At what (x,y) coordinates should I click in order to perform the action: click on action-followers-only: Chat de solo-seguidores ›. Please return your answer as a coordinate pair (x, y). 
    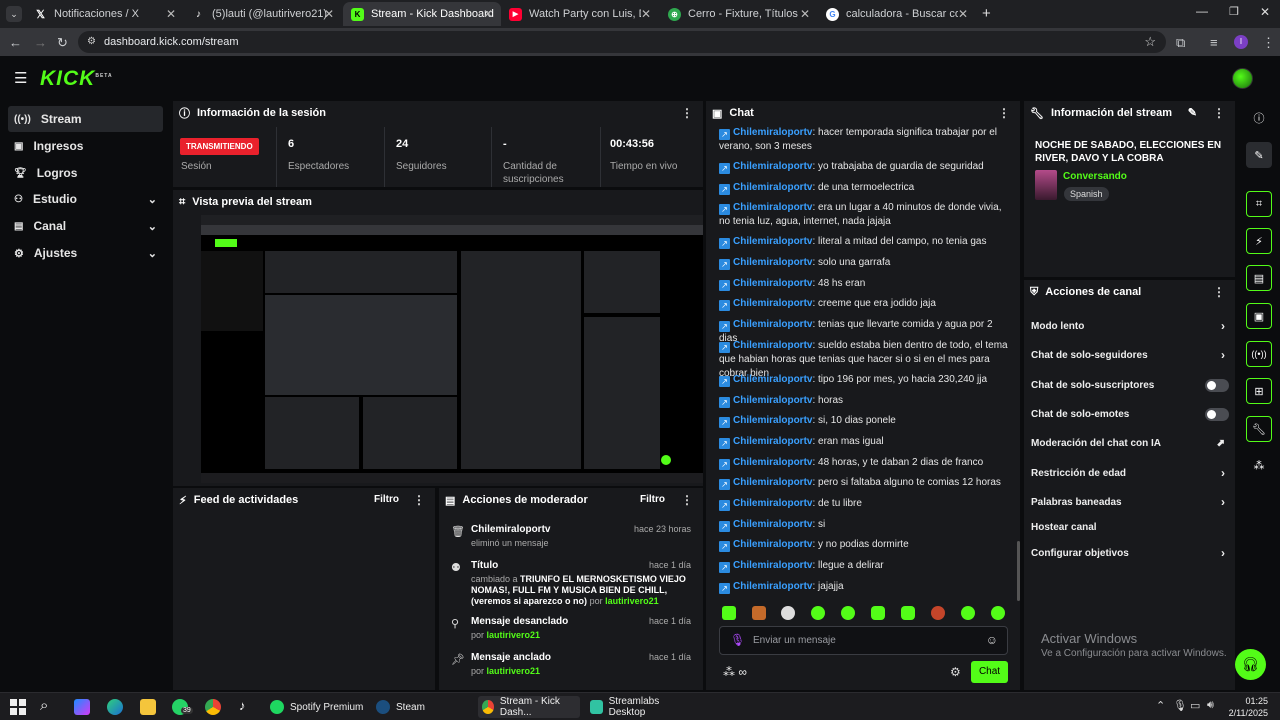
    Looking at the image, I should click on (1130, 355).